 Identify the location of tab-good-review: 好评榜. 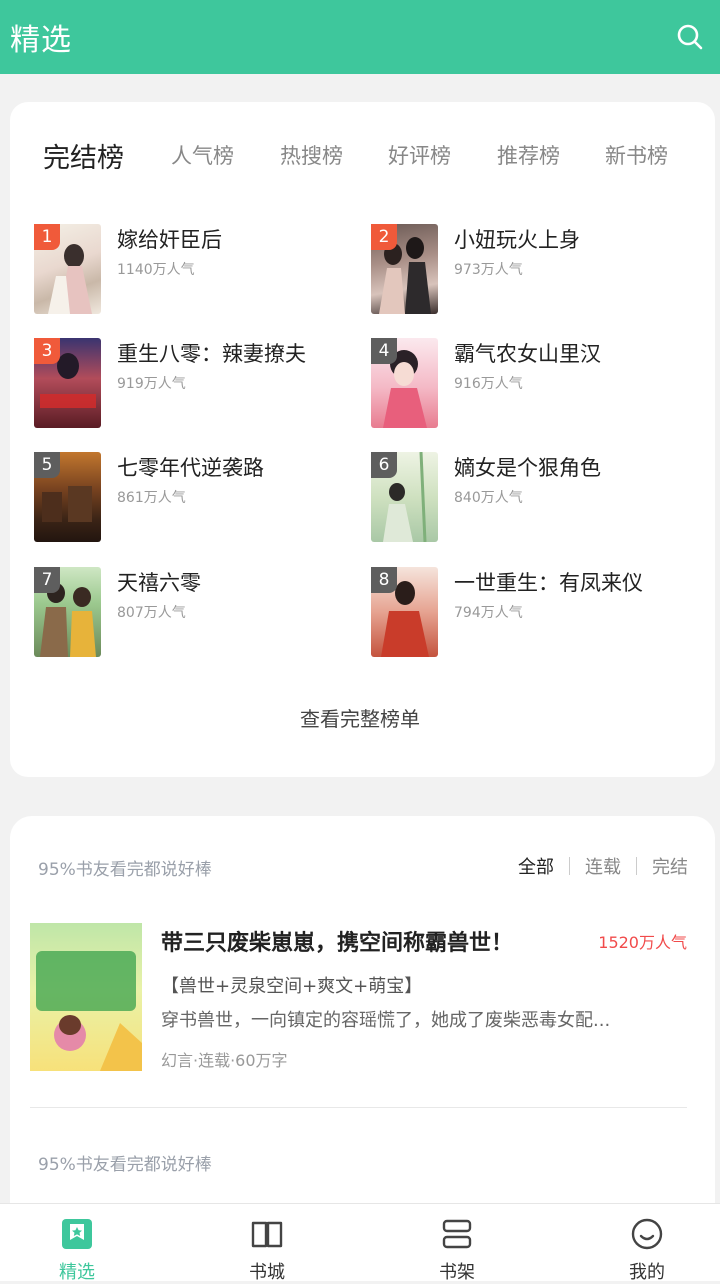
(419, 155).